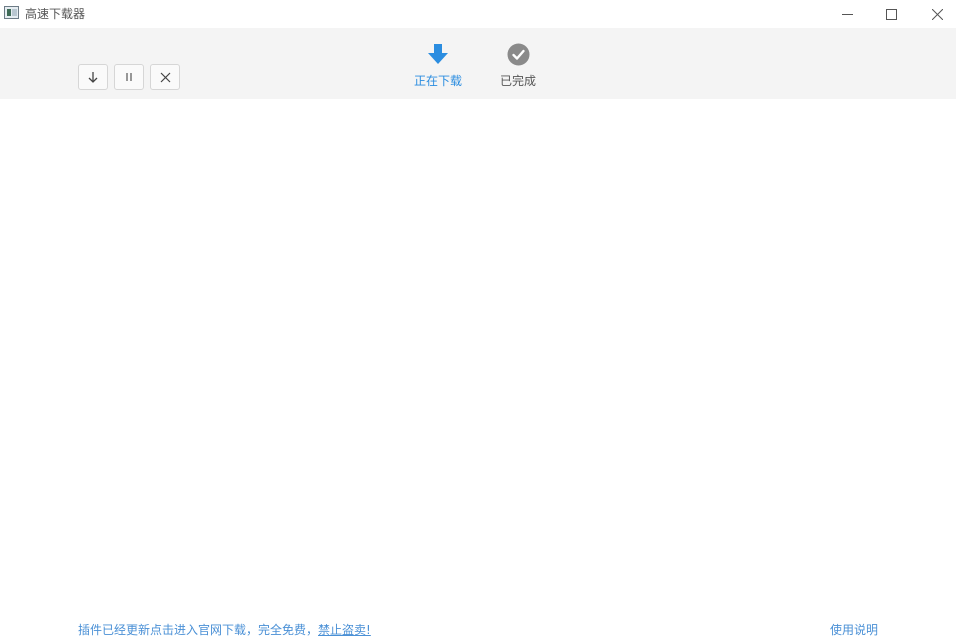  I want to click on download-arrow-icon, so click(438, 54).